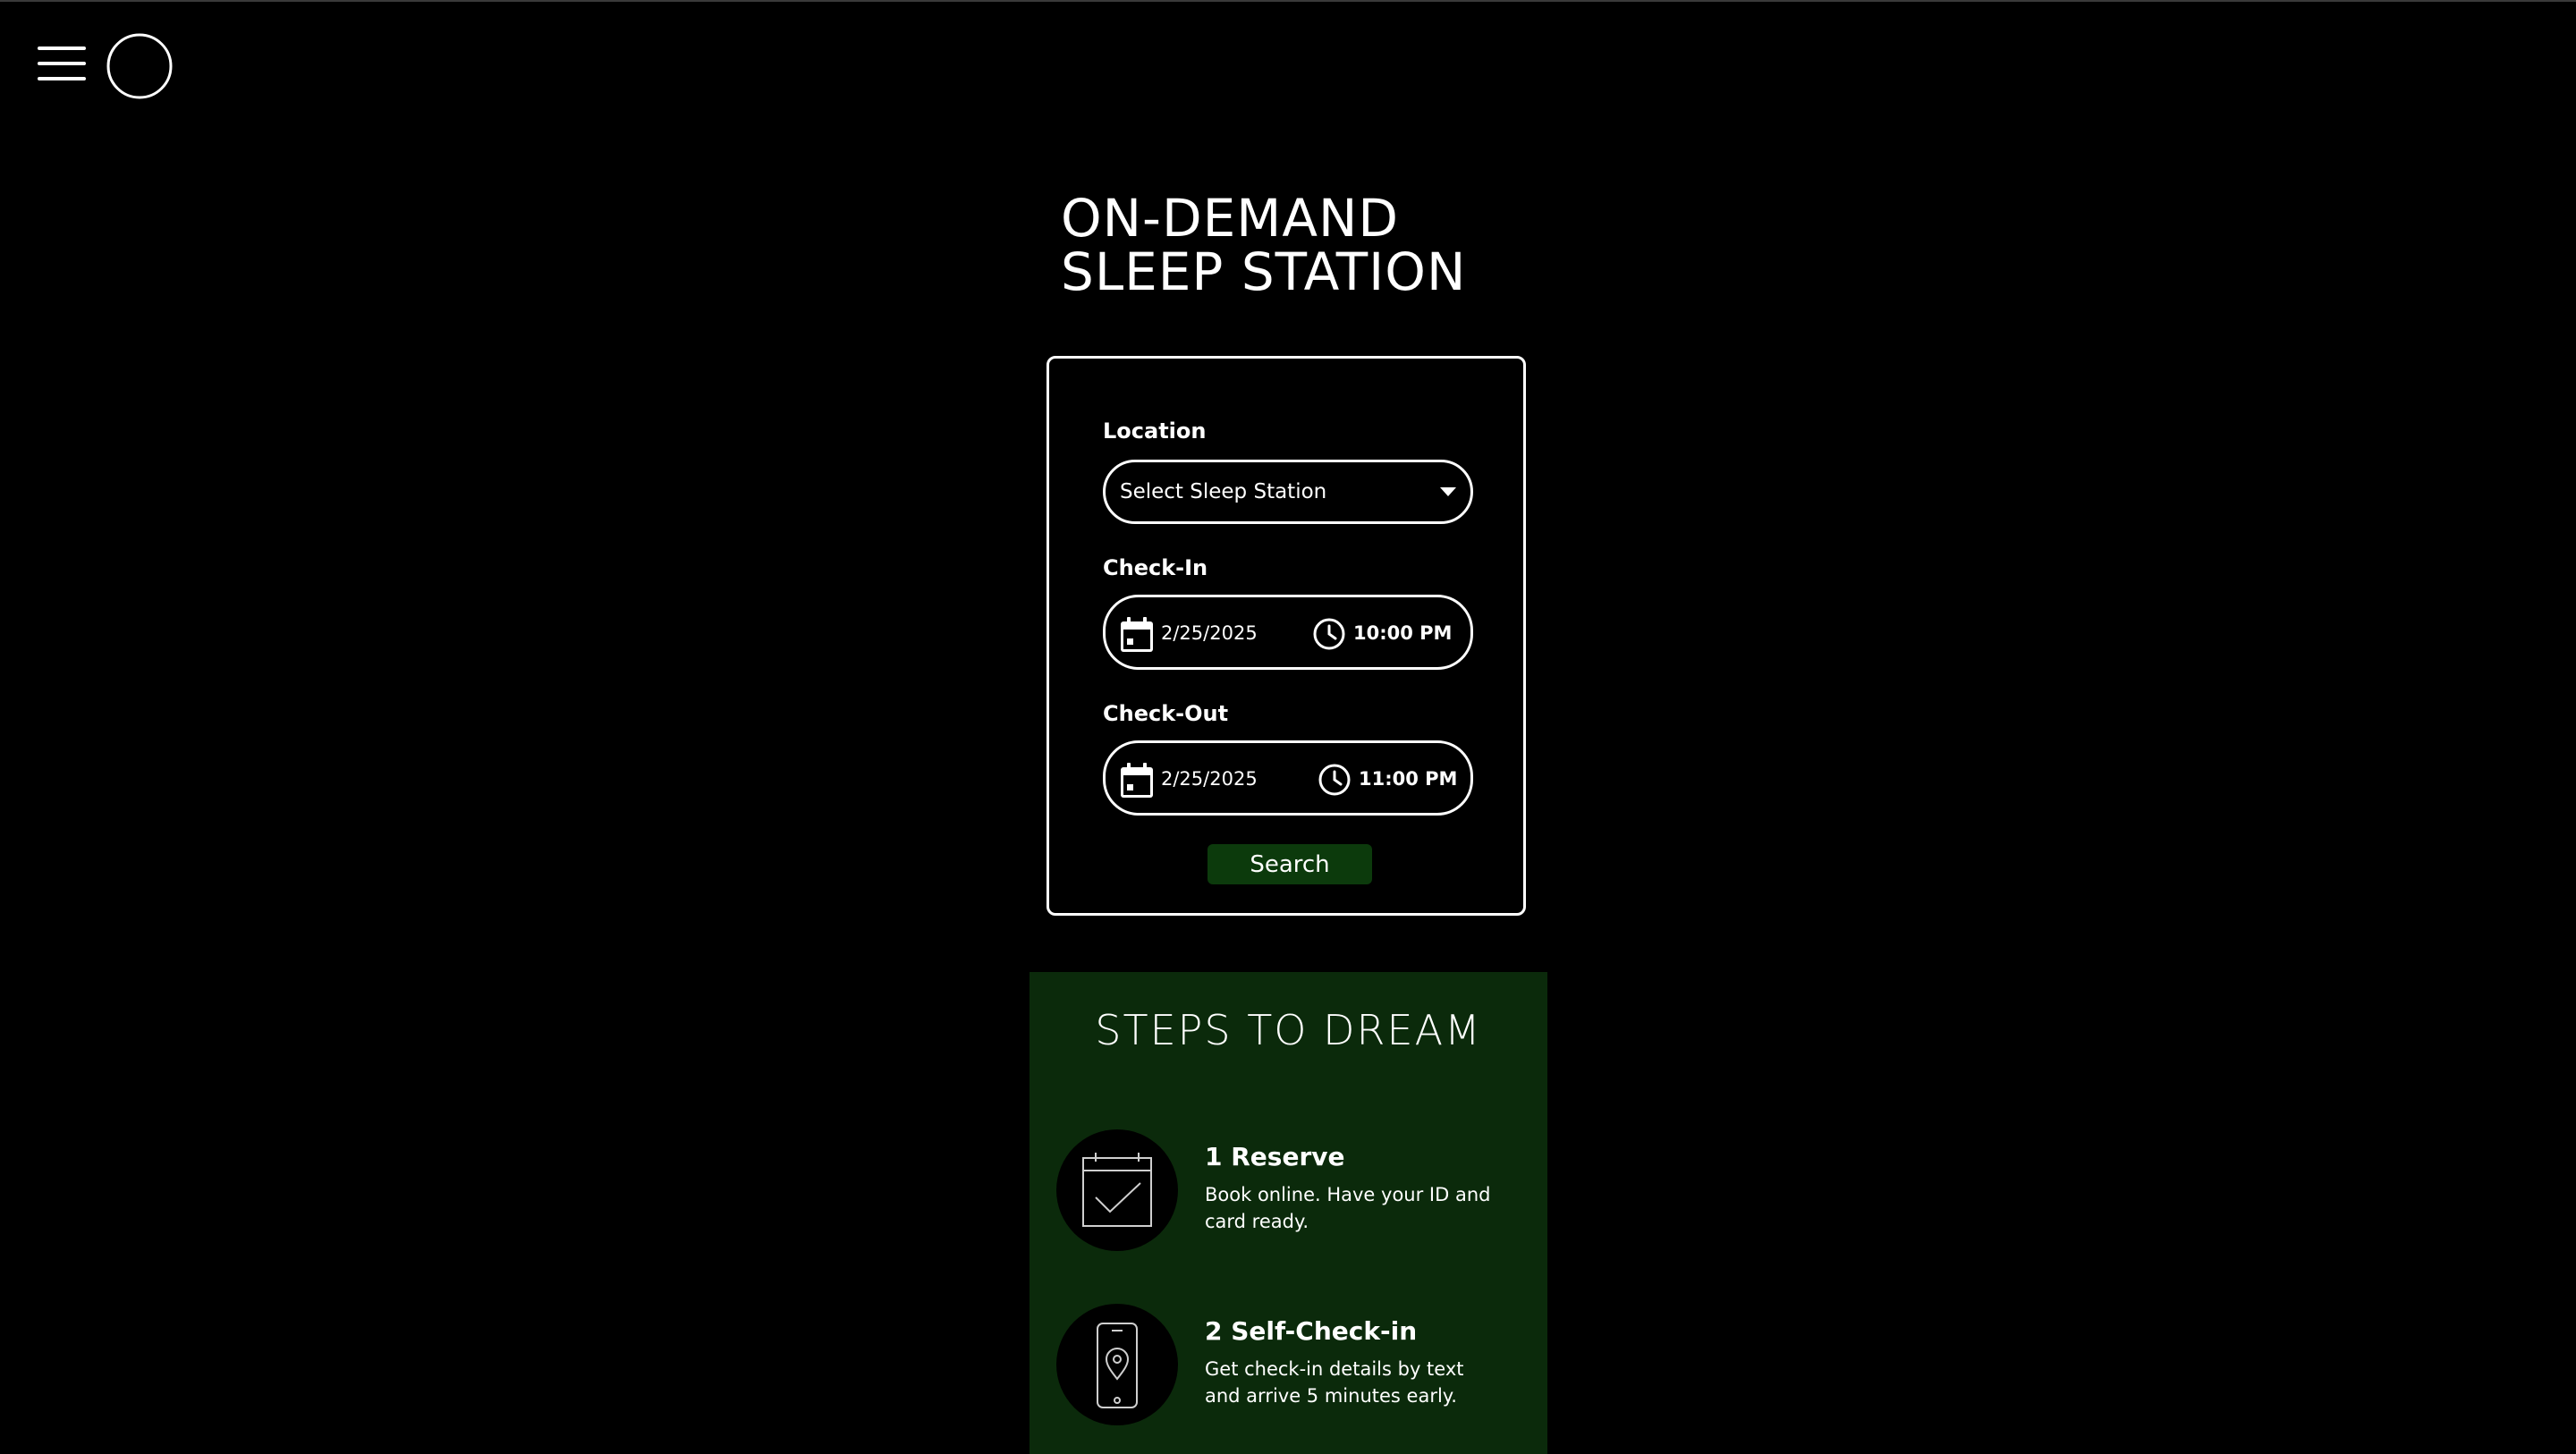  Describe the element at coordinates (1311, 1331) in the screenshot. I see `step-heading: 2 Self-Check-in` at that location.